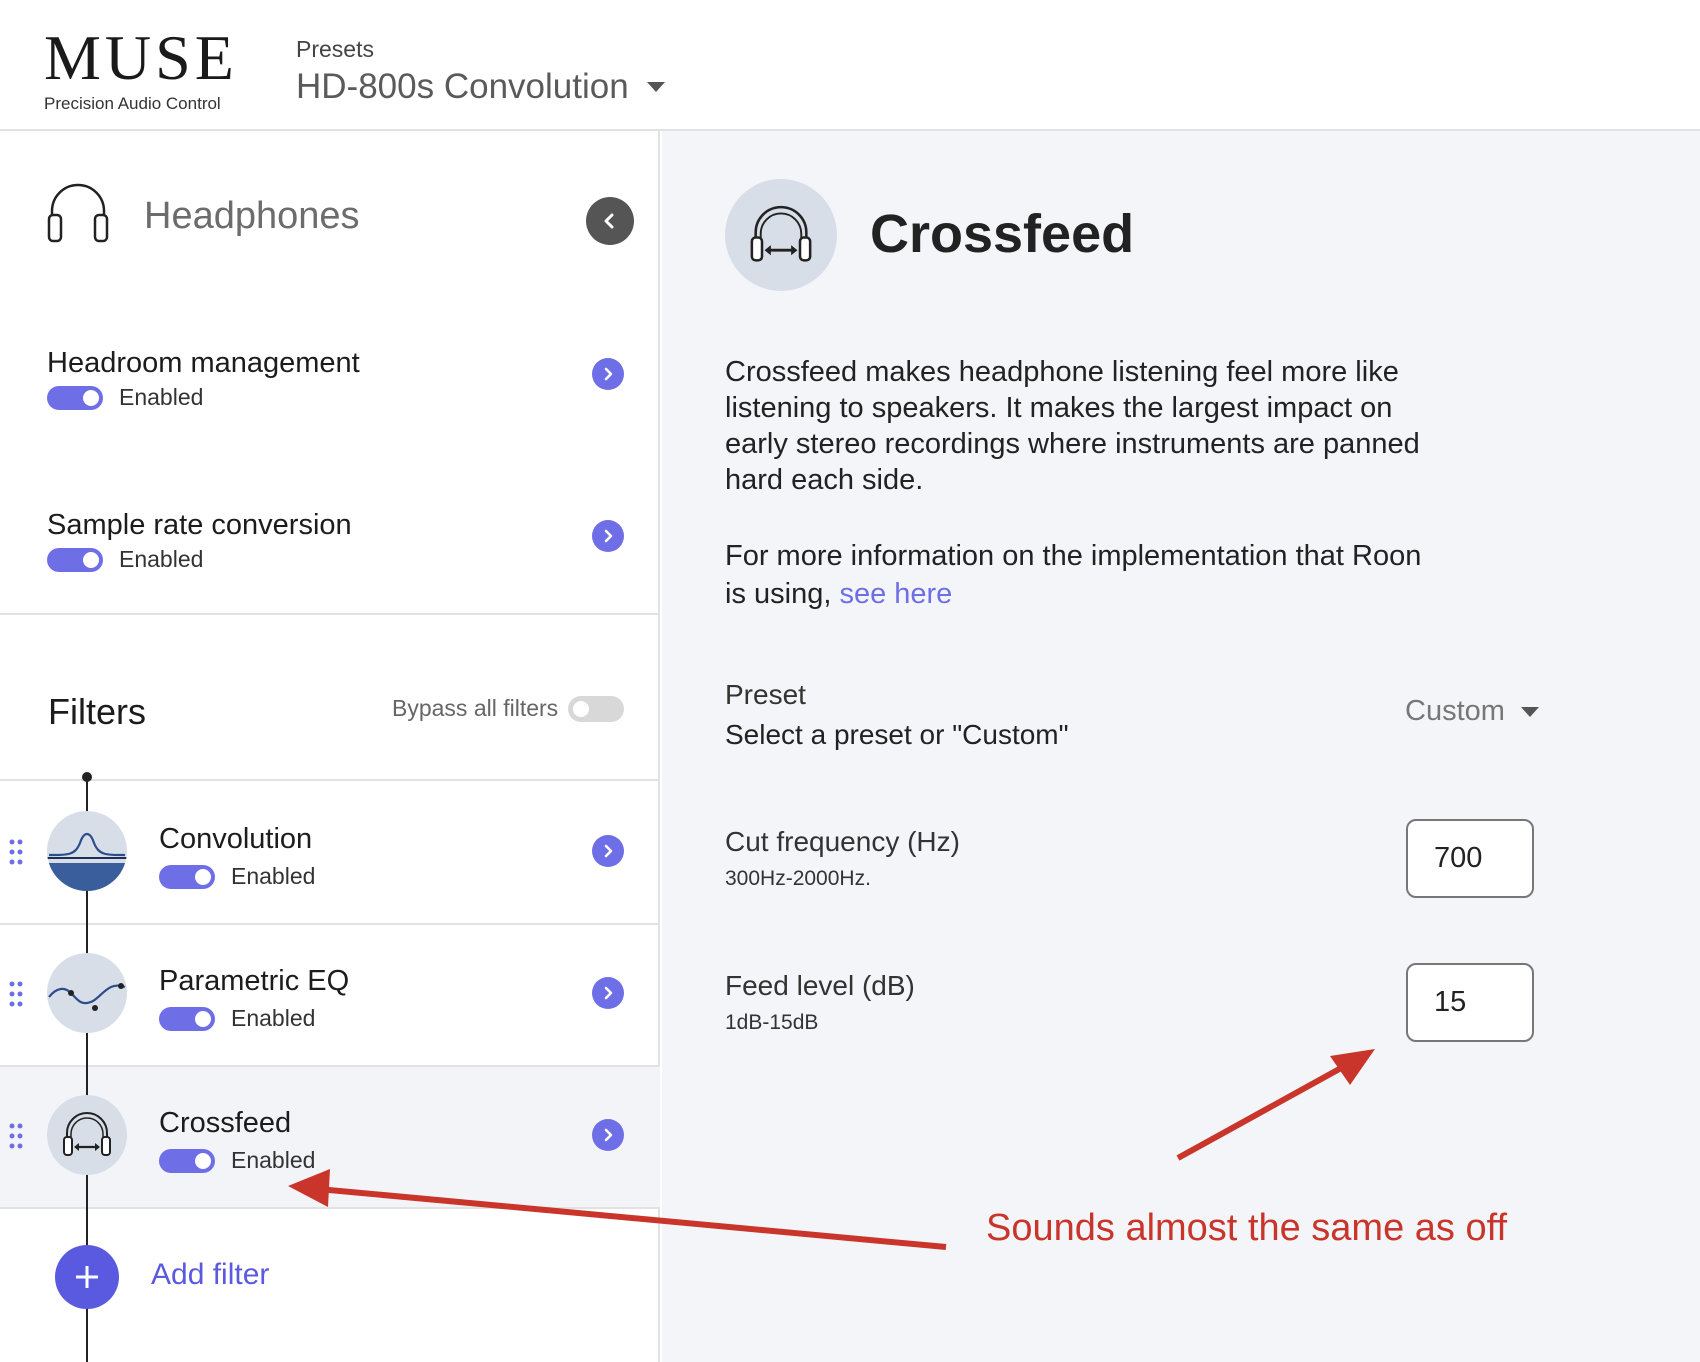  What do you see at coordinates (330, 614) in the screenshot?
I see `section-divider` at bounding box center [330, 614].